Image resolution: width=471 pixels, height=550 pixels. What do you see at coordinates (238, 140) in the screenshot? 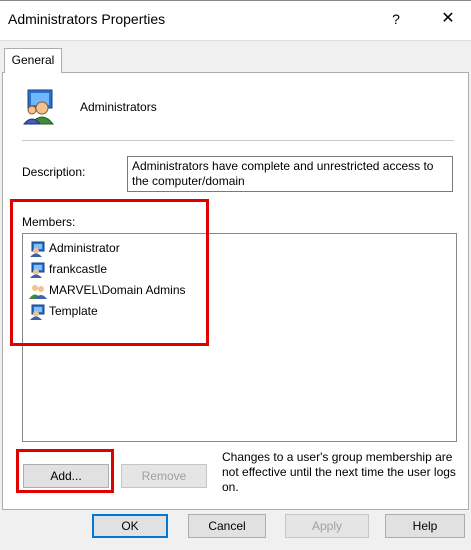
I see `separator` at bounding box center [238, 140].